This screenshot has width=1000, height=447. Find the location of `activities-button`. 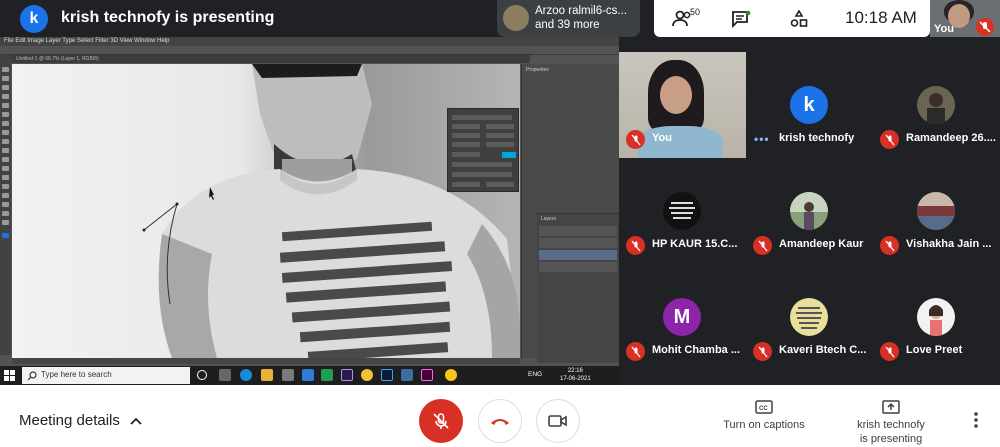

activities-button is located at coordinates (799, 19).